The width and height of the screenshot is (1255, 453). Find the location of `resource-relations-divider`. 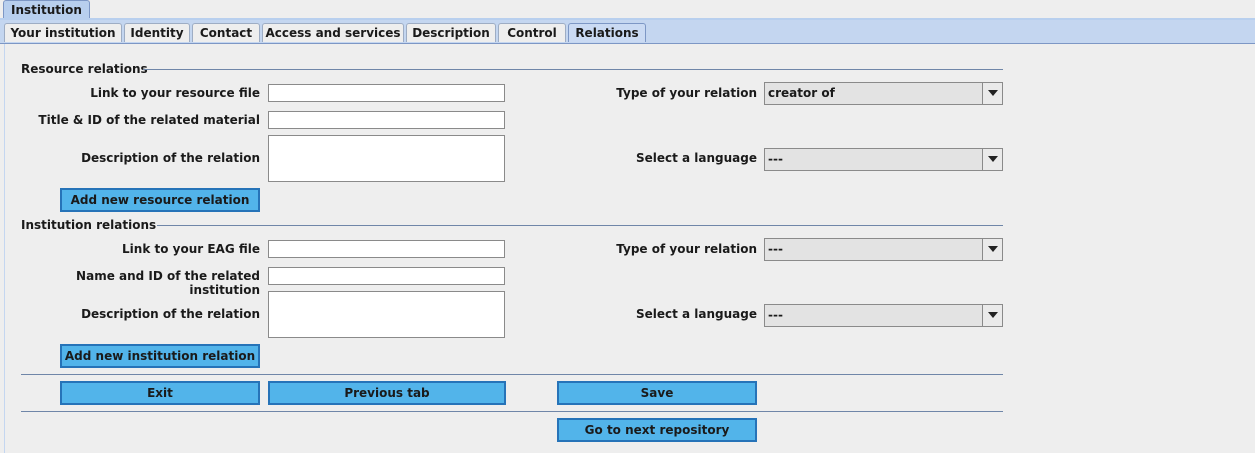

resource-relations-divider is located at coordinates (573, 69).